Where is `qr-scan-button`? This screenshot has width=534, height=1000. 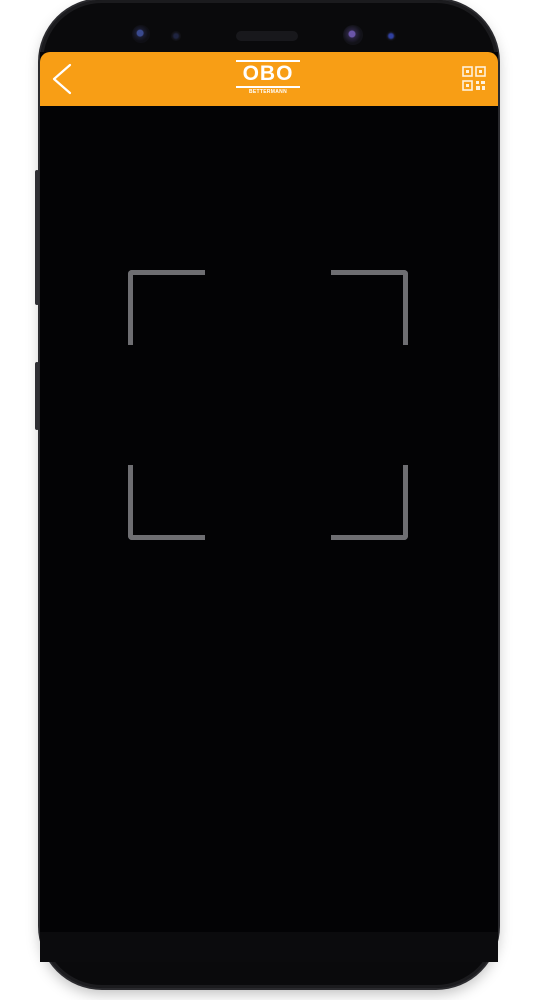
qr-scan-button is located at coordinates (474, 79).